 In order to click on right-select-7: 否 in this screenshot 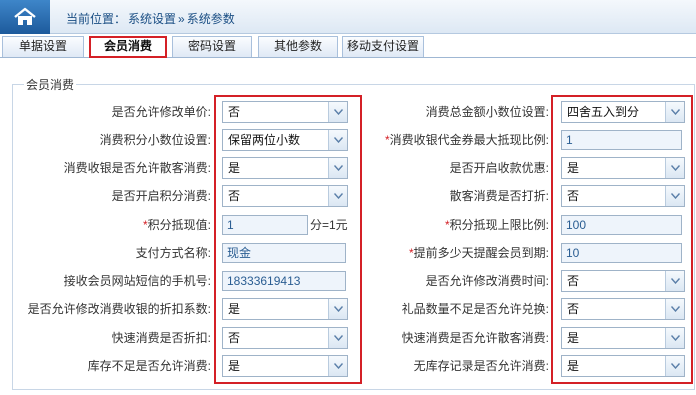, I will do `click(623, 309)`.